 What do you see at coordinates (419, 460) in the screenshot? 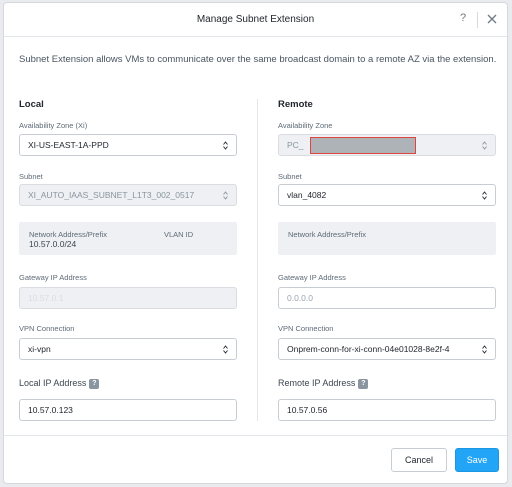
I see `cancel-button: Cancel` at bounding box center [419, 460].